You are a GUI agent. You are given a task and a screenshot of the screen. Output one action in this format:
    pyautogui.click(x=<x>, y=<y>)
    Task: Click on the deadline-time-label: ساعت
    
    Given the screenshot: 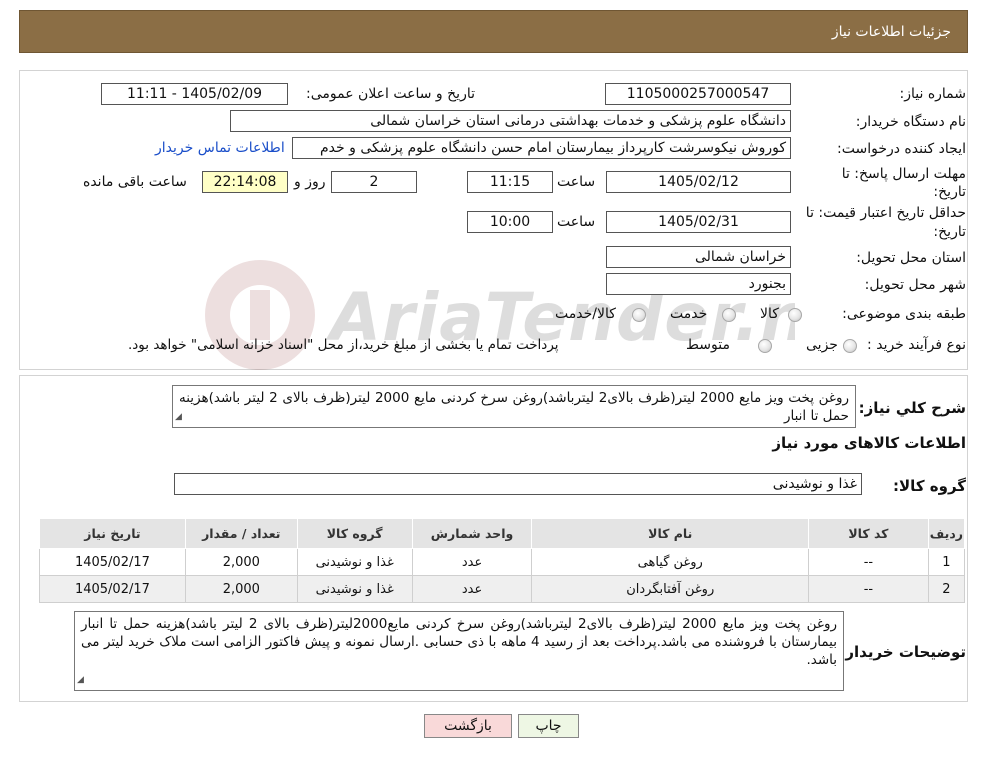 What is the action you would take?
    pyautogui.click(x=576, y=182)
    